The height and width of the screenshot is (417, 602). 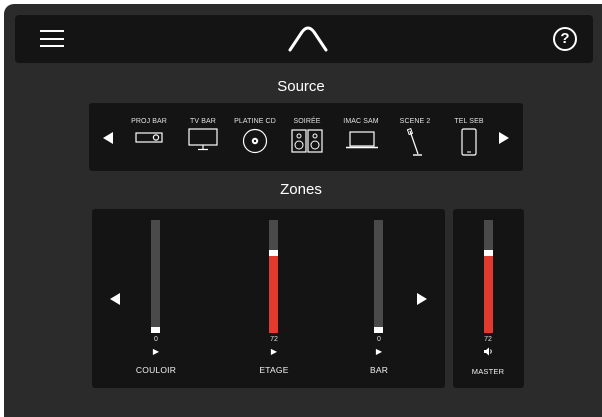 What do you see at coordinates (308, 39) in the screenshot?
I see `caret-logo-icon` at bounding box center [308, 39].